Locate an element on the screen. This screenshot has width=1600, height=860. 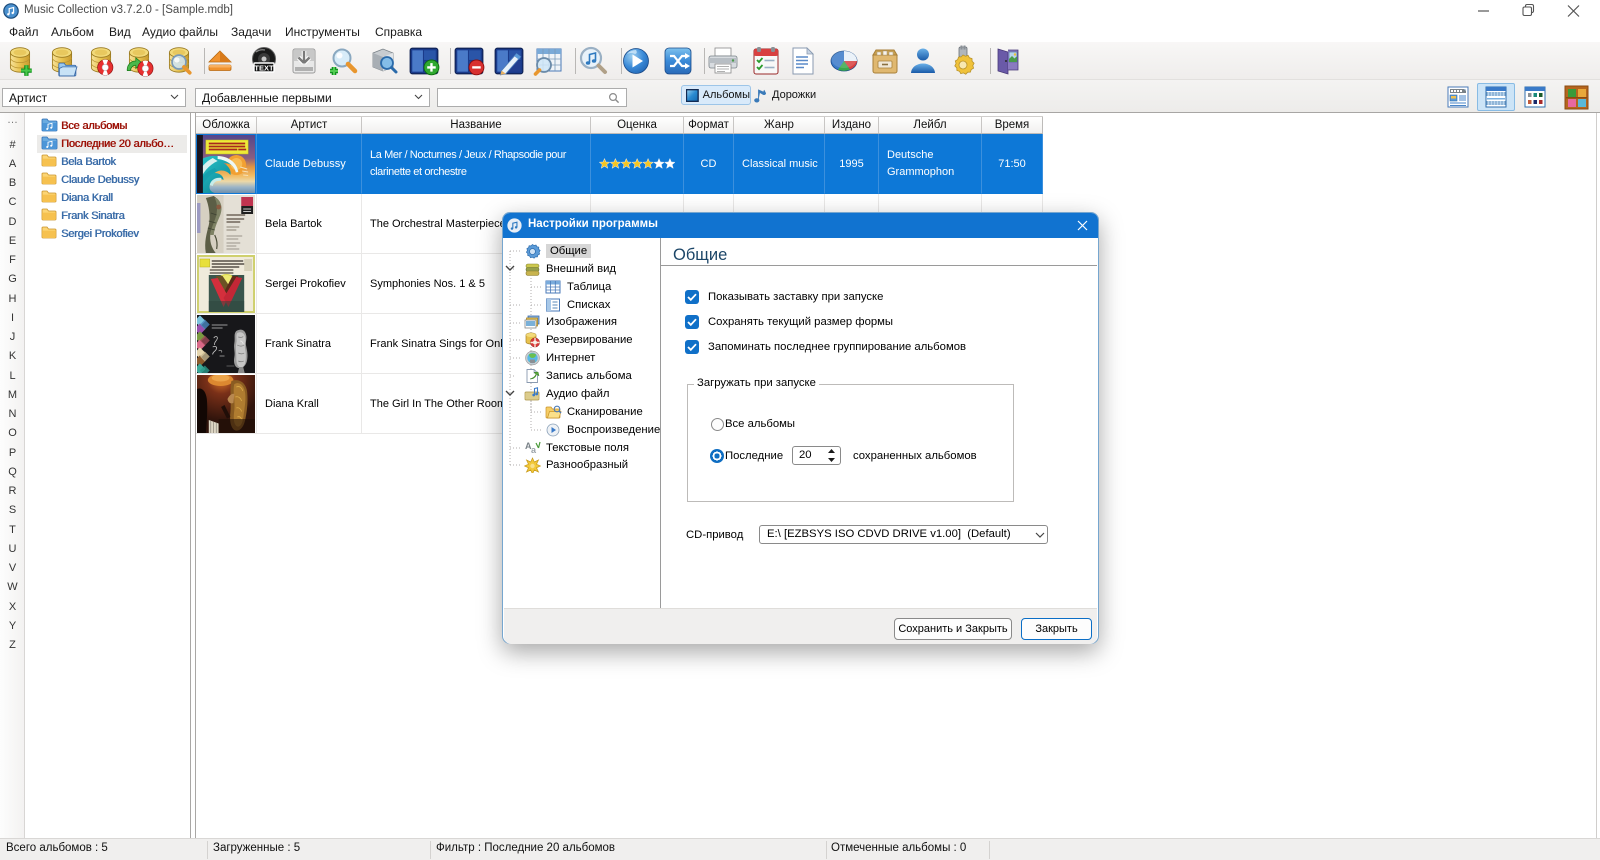
svg-text: TEXT is located at coordinates (264, 68).